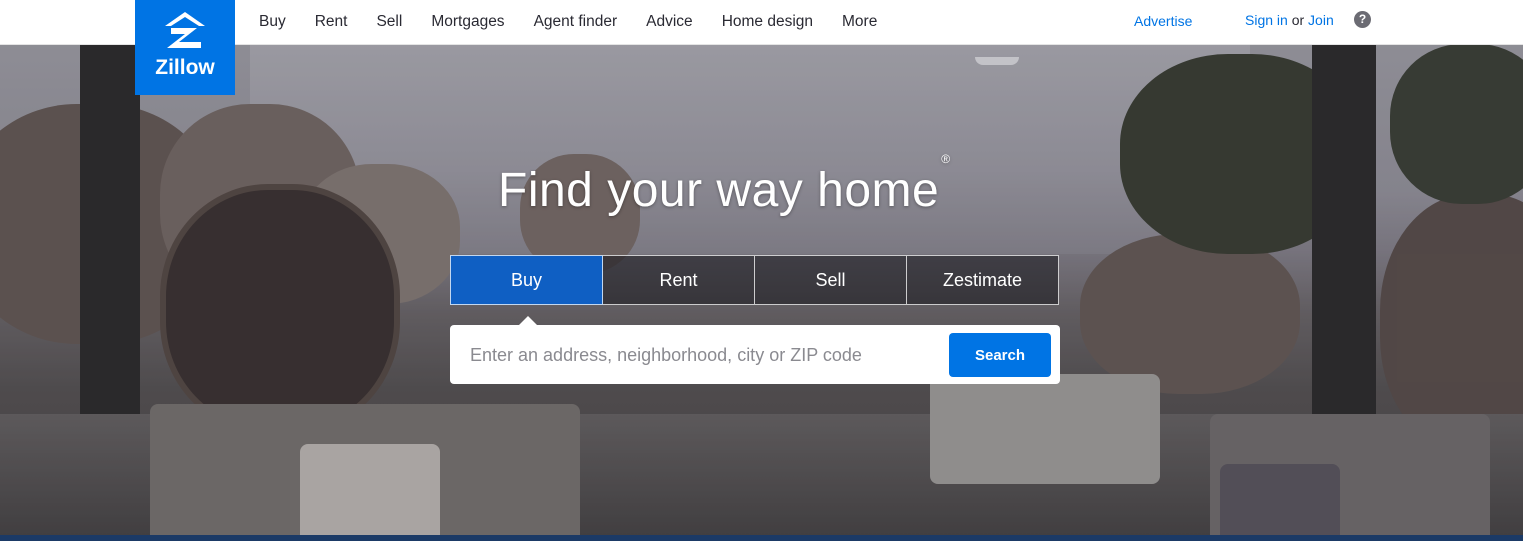 The image size is (1523, 541). I want to click on or-text: or, so click(1298, 20).